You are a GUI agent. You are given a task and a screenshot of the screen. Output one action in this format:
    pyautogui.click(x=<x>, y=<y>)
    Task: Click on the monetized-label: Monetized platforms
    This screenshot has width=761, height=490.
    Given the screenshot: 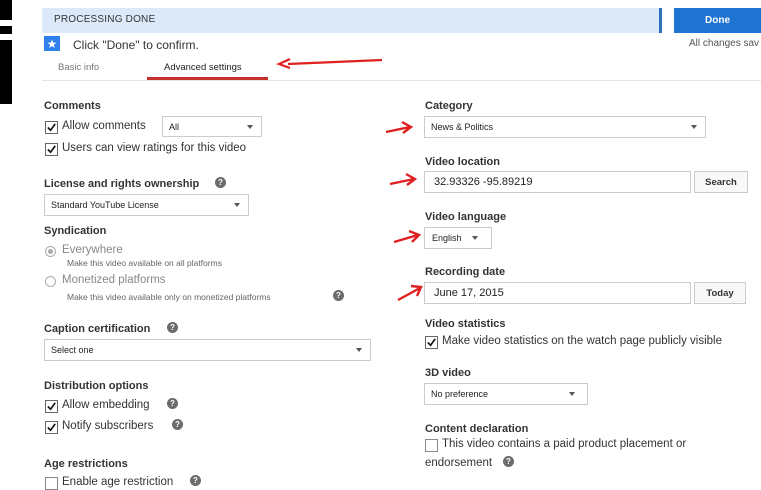 What is the action you would take?
    pyautogui.click(x=114, y=280)
    